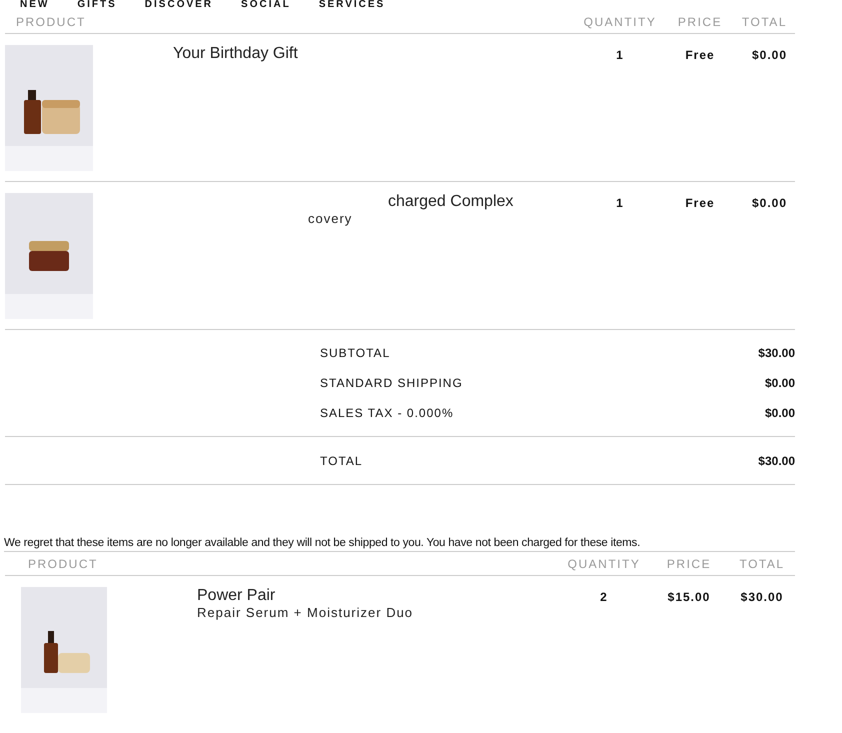 This screenshot has width=842, height=733. Describe the element at coordinates (451, 202) in the screenshot. I see `product-name: charged Complex` at that location.